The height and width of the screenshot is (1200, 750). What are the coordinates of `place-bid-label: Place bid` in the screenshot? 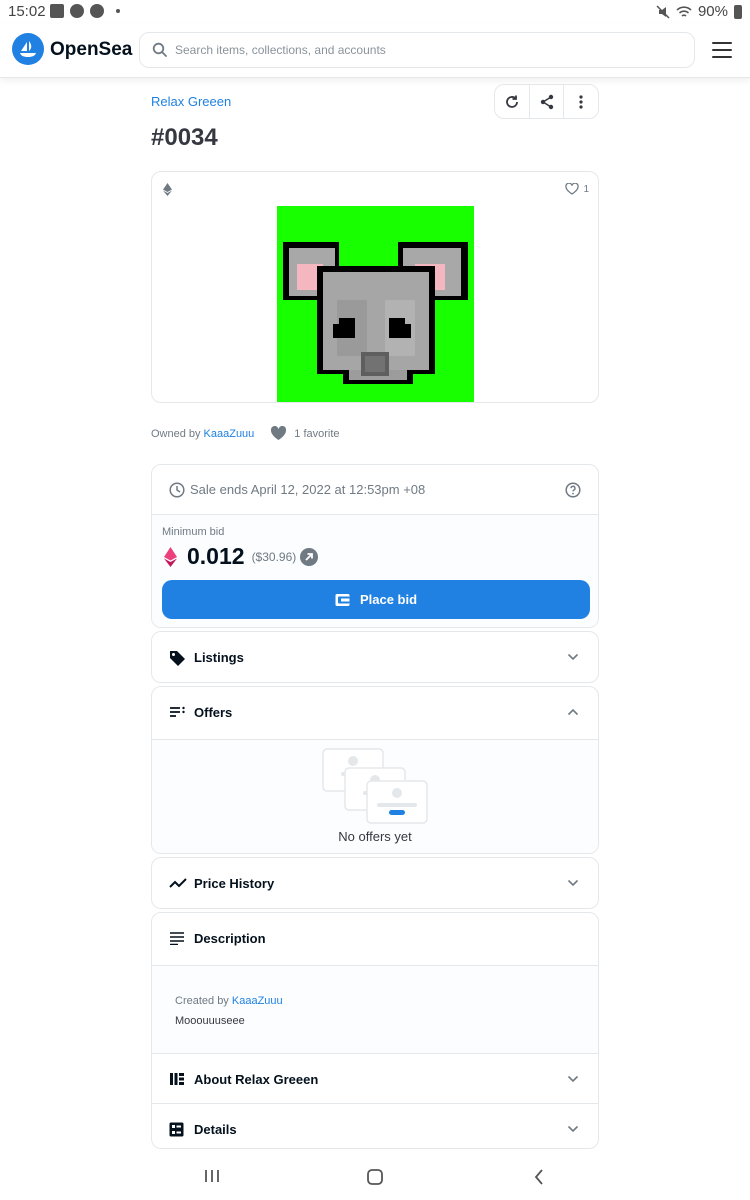 It's located at (388, 599).